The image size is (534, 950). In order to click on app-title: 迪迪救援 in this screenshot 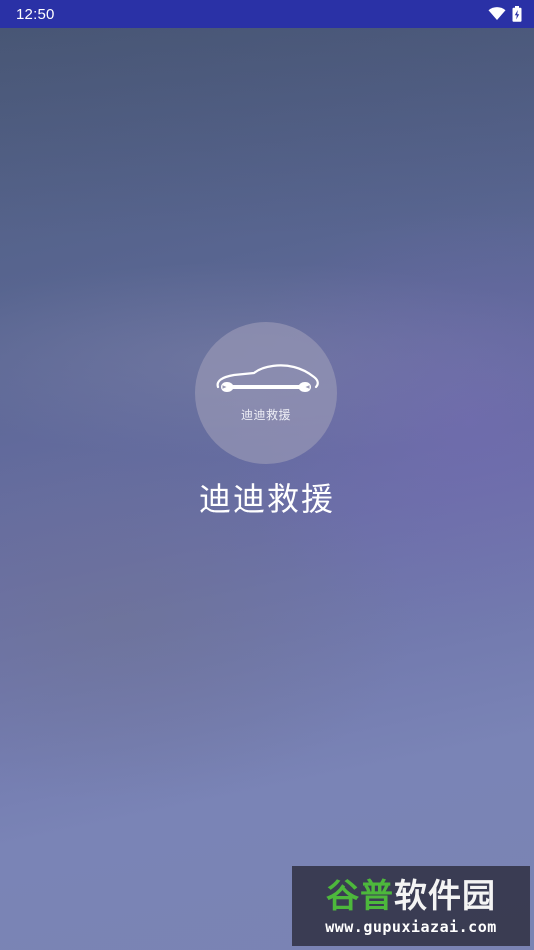, I will do `click(266, 499)`.